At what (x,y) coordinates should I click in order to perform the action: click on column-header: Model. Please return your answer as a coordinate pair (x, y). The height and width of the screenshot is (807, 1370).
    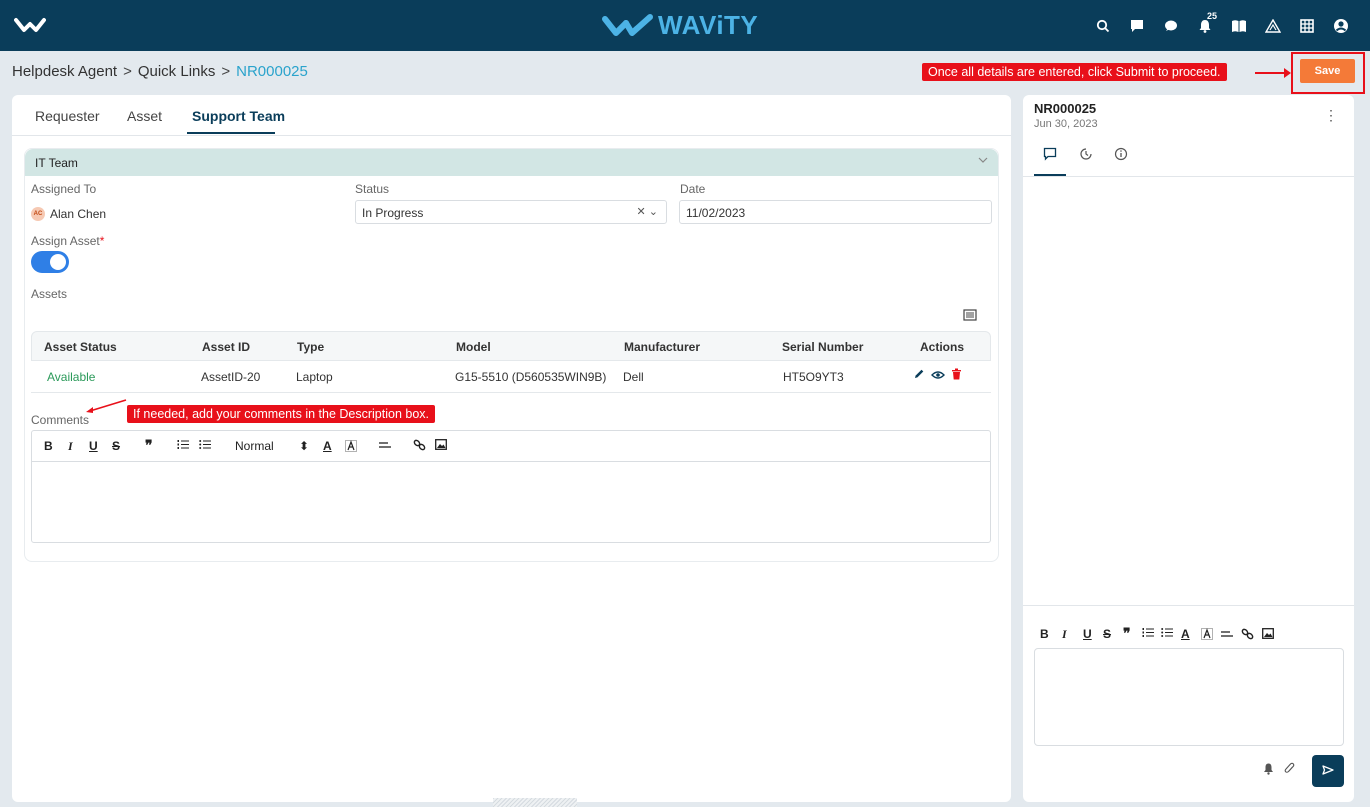
    Looking at the image, I should click on (473, 347).